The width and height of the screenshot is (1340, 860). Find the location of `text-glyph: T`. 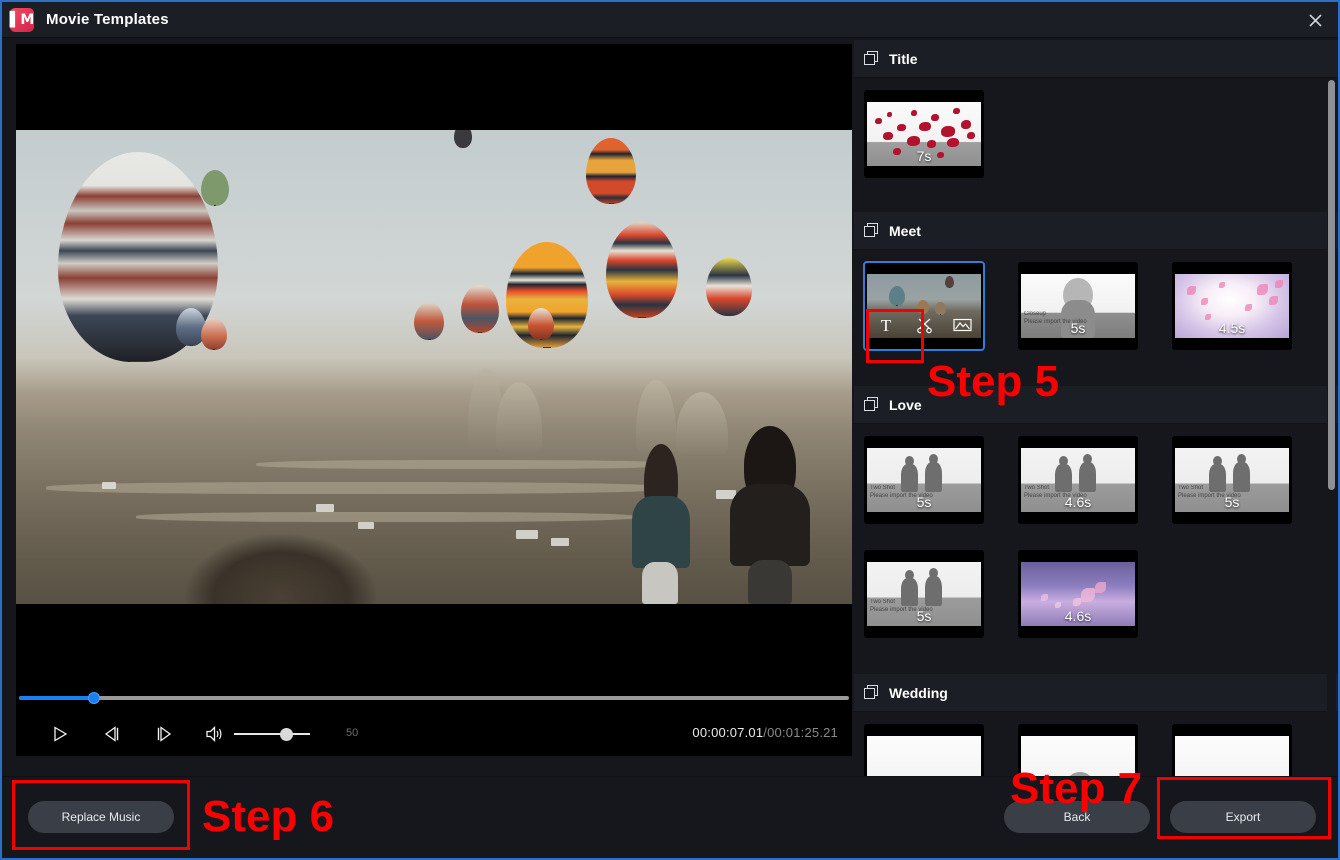

text-glyph: T is located at coordinates (886, 325).